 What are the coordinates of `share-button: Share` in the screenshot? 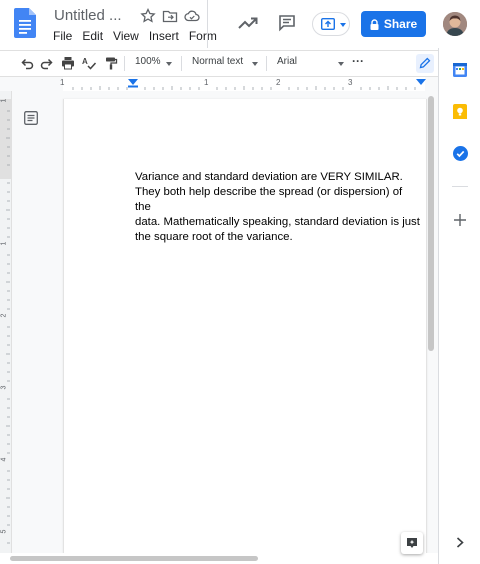 It's located at (393, 24).